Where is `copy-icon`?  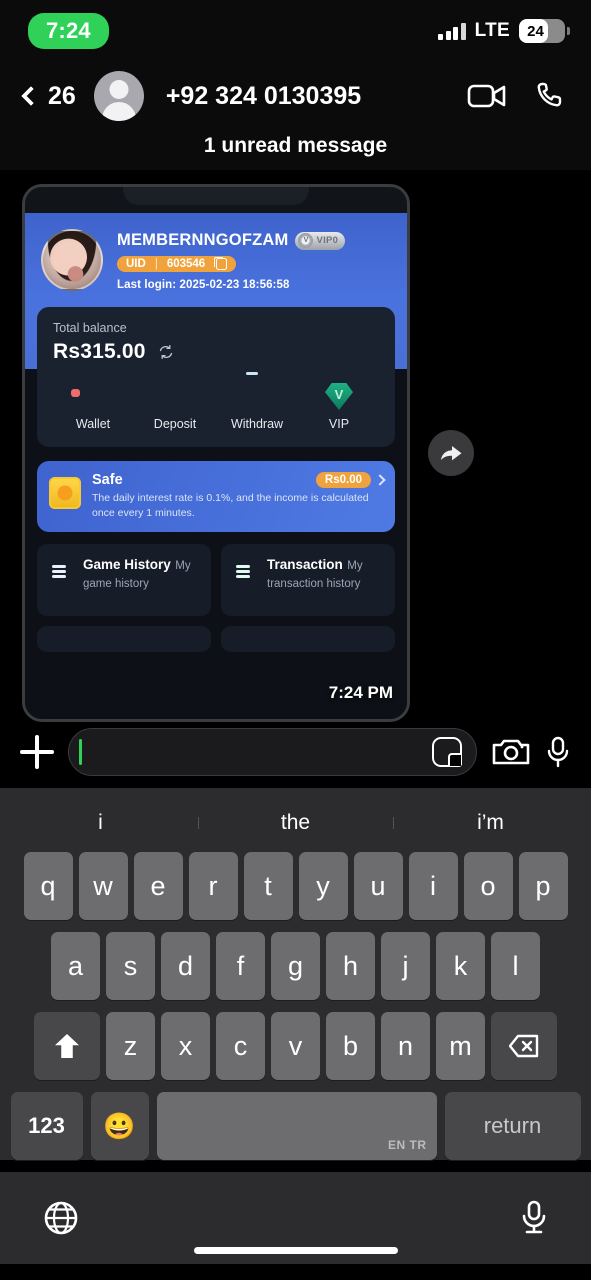
copy-icon is located at coordinates (220, 263).